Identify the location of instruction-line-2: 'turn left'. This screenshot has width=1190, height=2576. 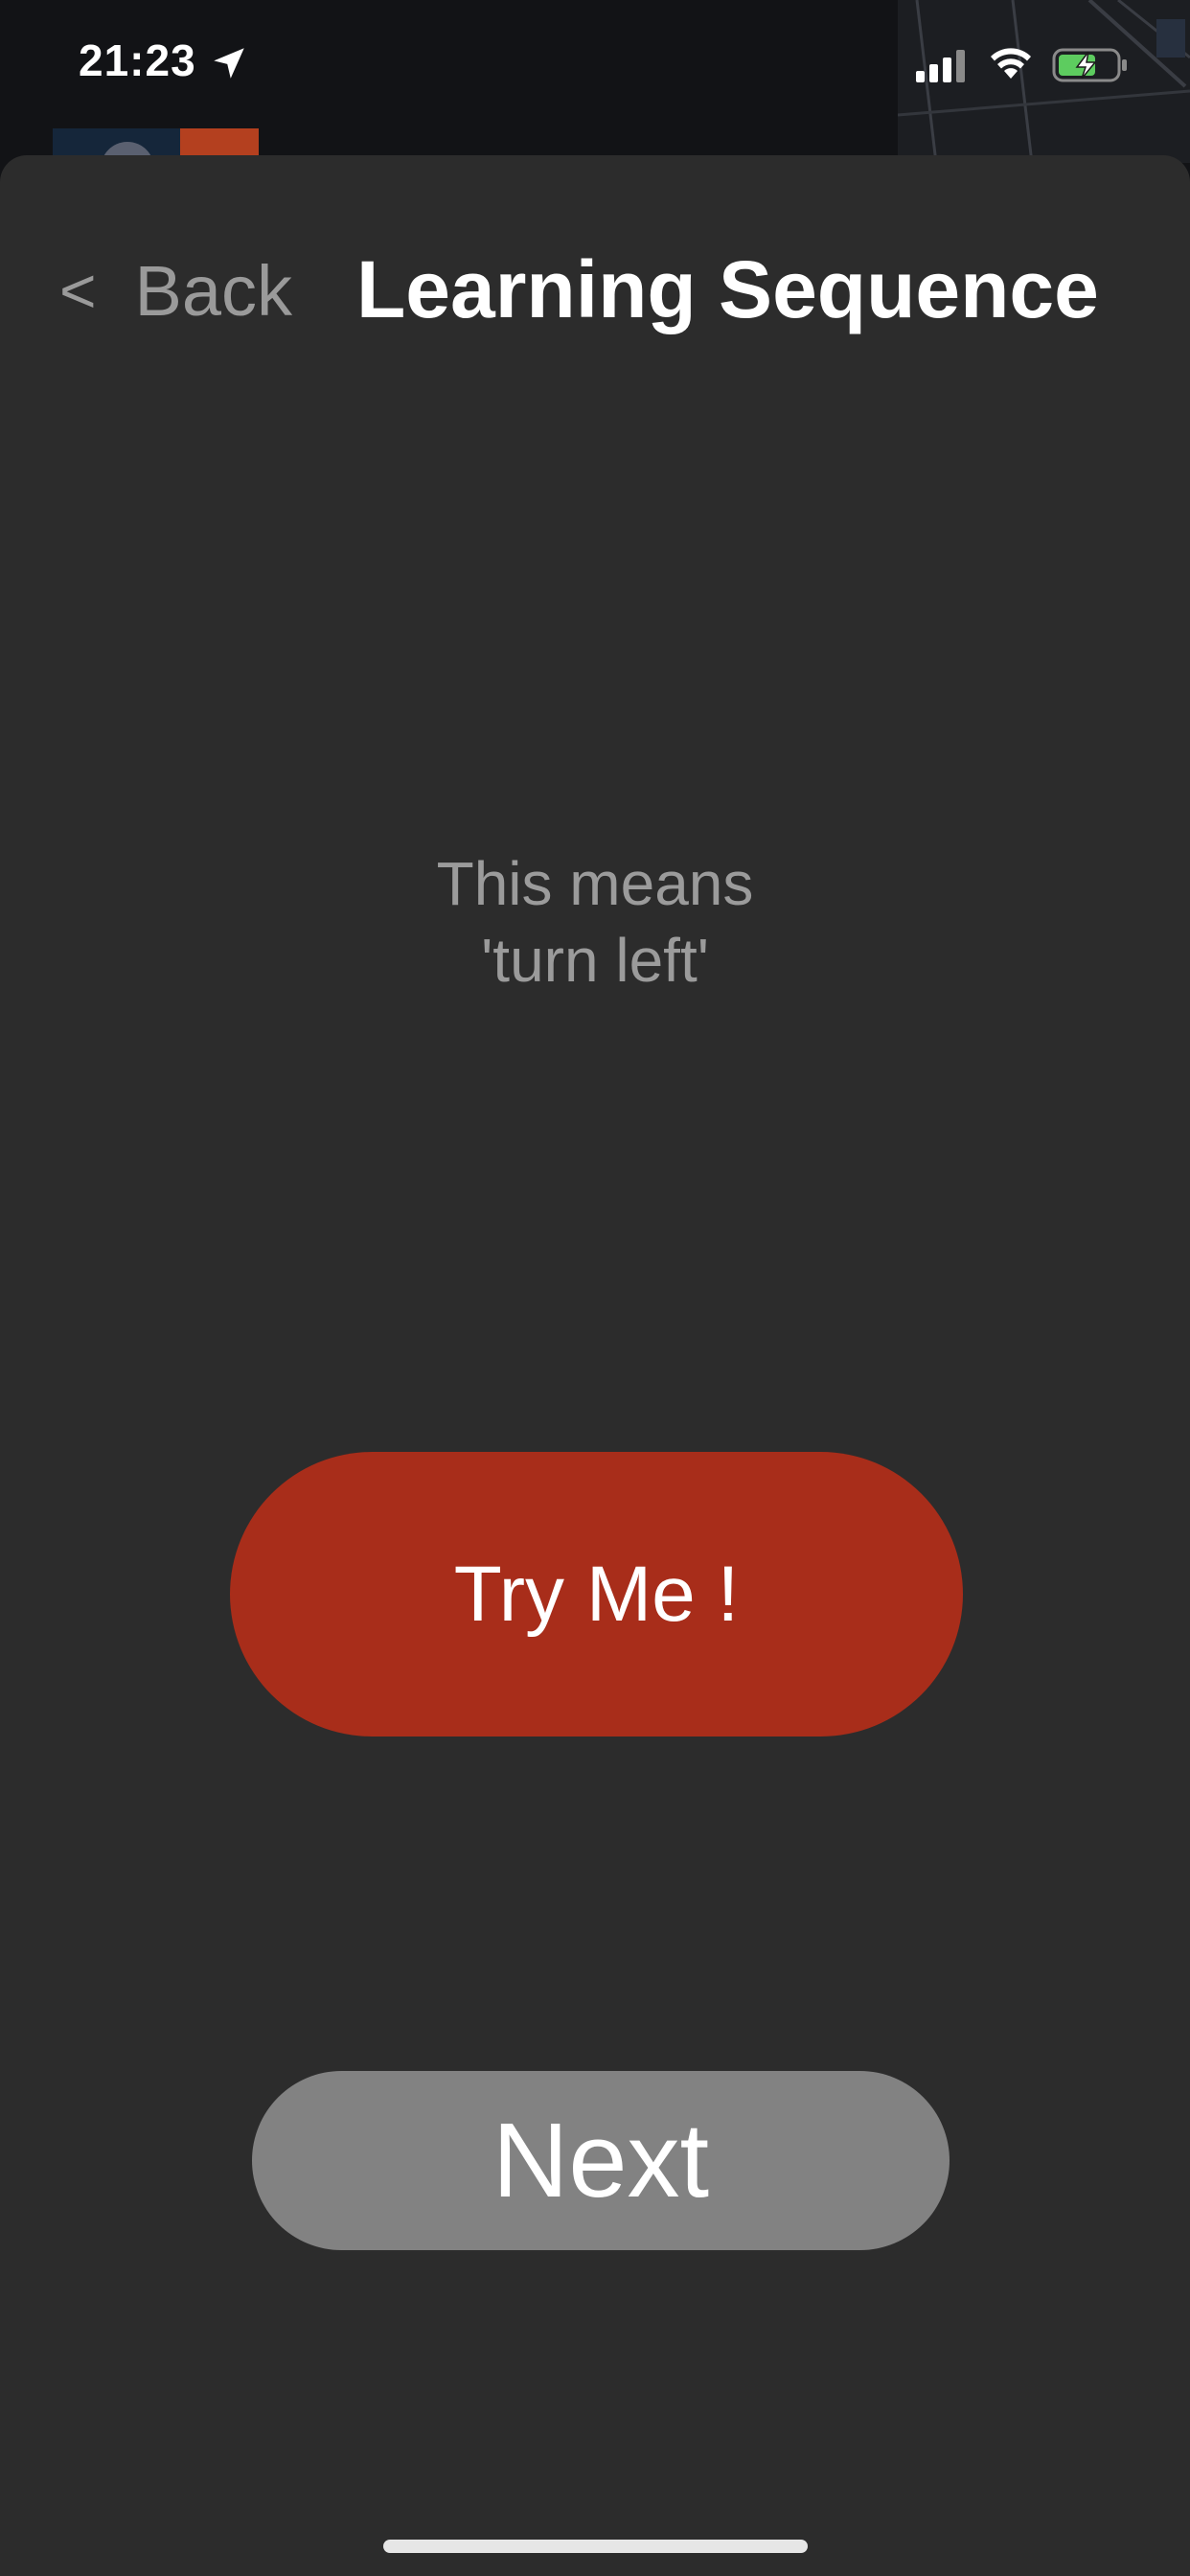
(595, 960).